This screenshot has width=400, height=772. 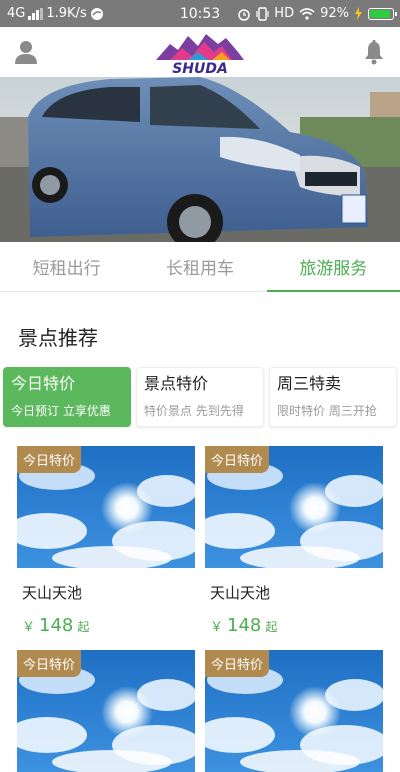 What do you see at coordinates (358, 13) in the screenshot?
I see `charging-icon` at bounding box center [358, 13].